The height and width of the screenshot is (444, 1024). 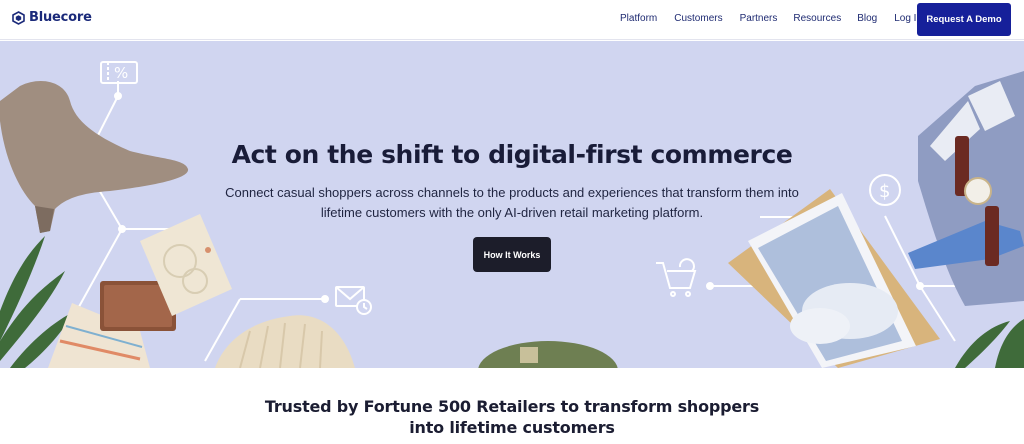 I want to click on nav-customers: Customers, so click(x=698, y=18).